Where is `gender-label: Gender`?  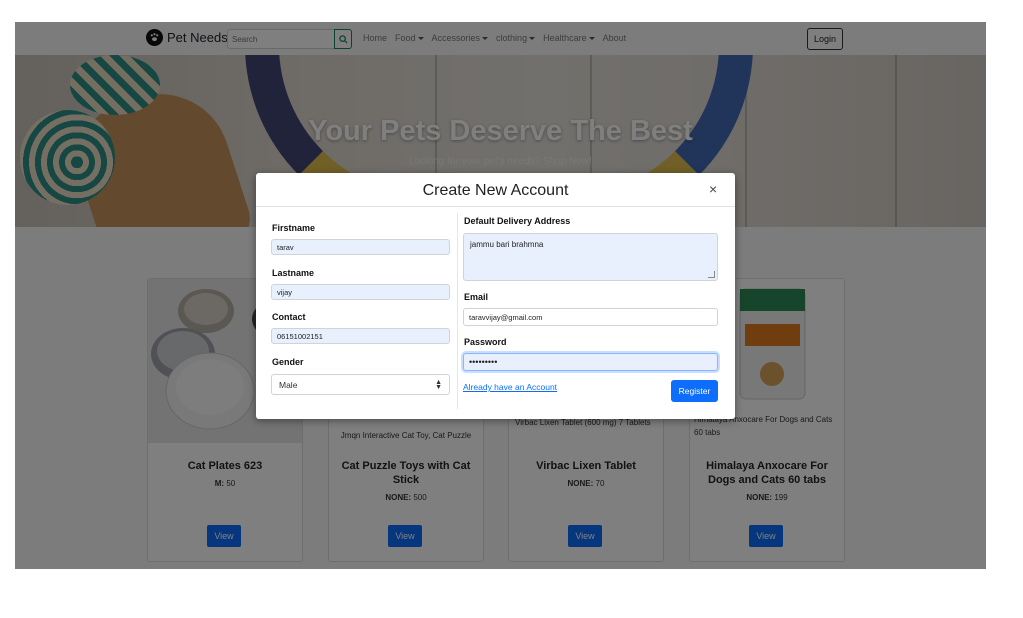
gender-label: Gender is located at coordinates (288, 362).